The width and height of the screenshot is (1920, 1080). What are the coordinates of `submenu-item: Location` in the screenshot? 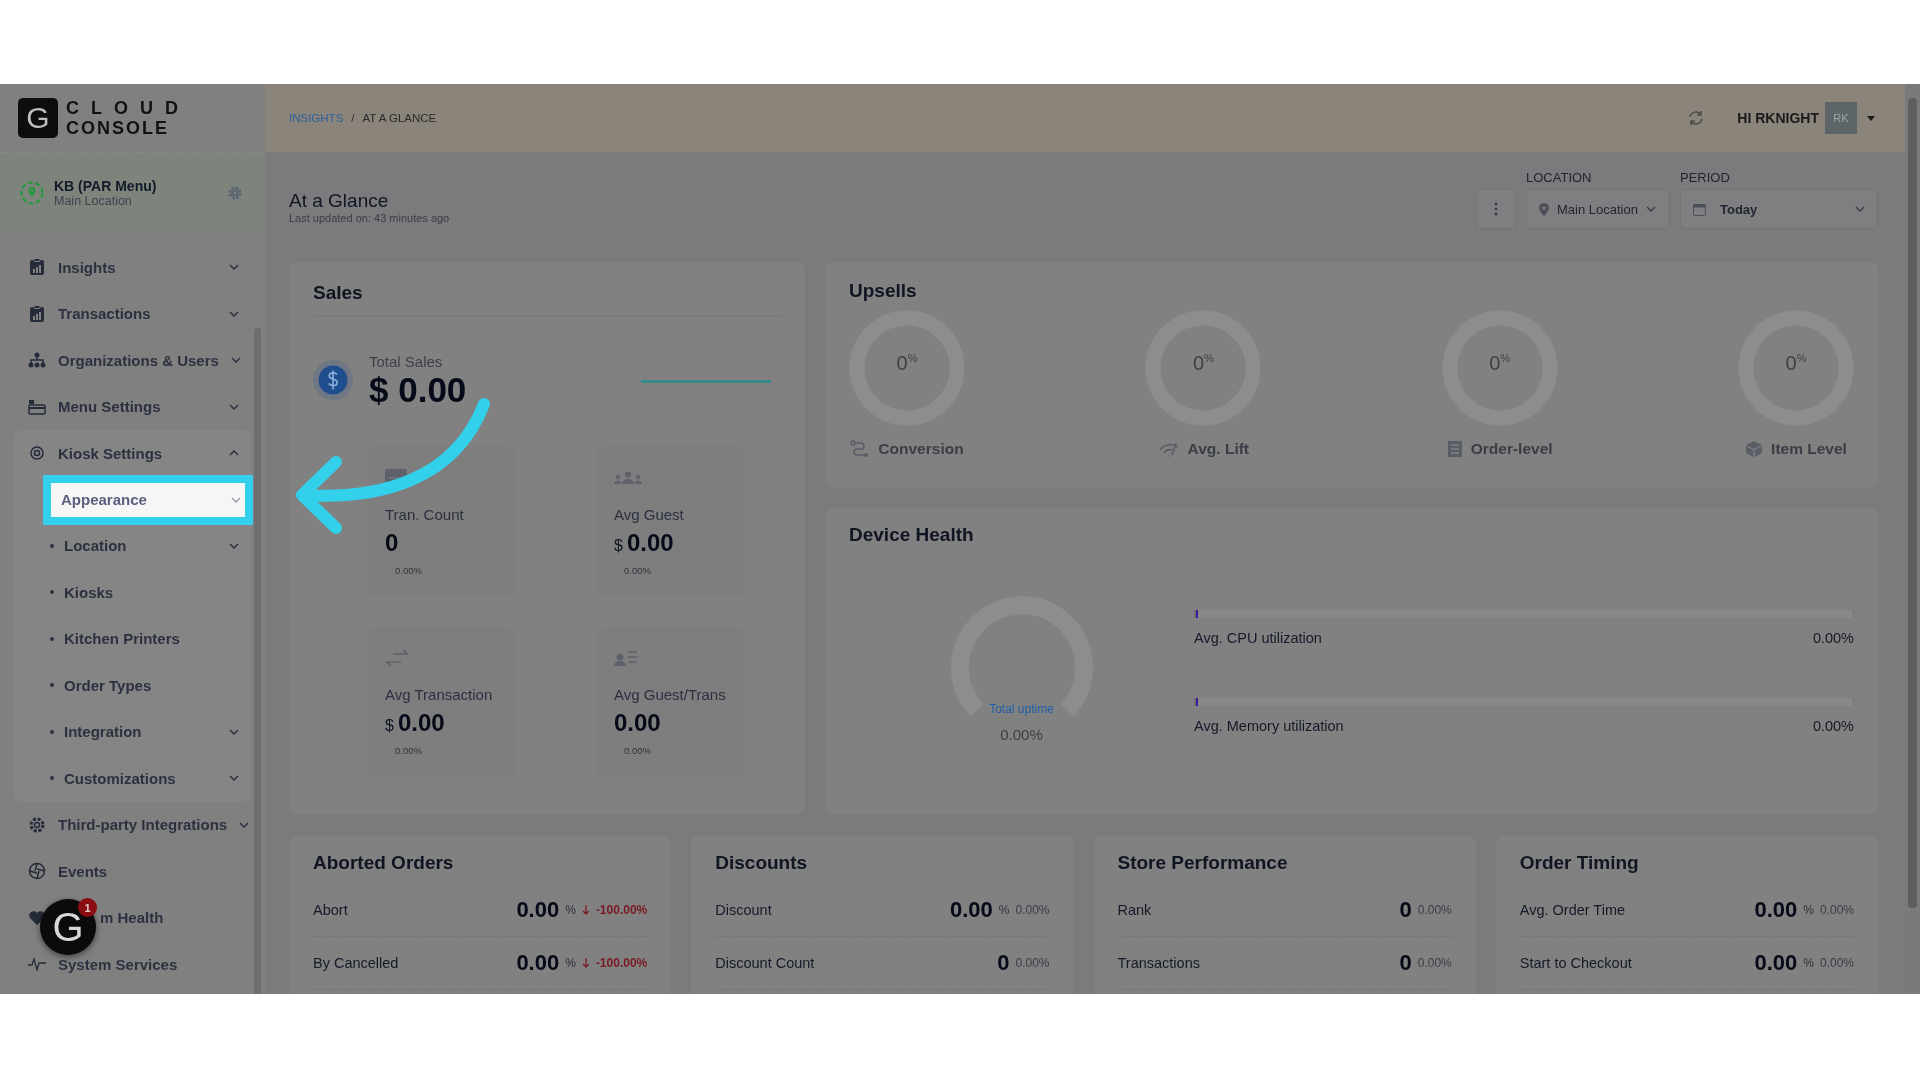 It's located at (132, 545).